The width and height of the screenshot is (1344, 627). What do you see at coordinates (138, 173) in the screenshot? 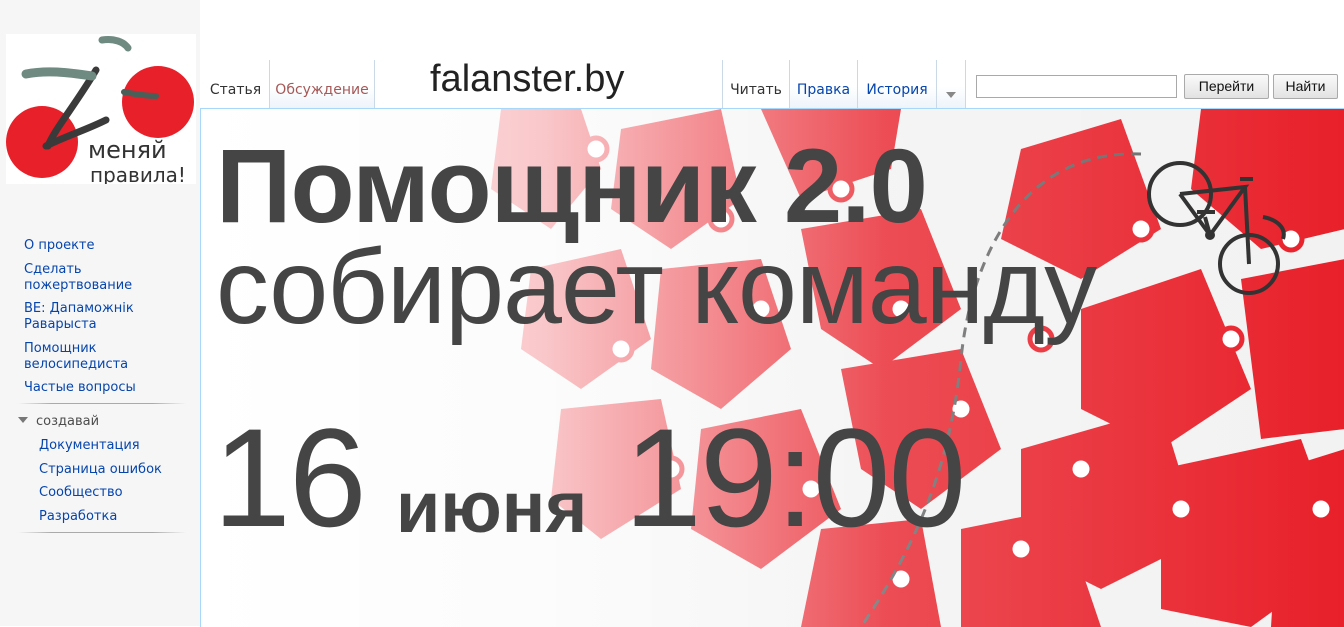
I see `logo-text-line2: правила!` at bounding box center [138, 173].